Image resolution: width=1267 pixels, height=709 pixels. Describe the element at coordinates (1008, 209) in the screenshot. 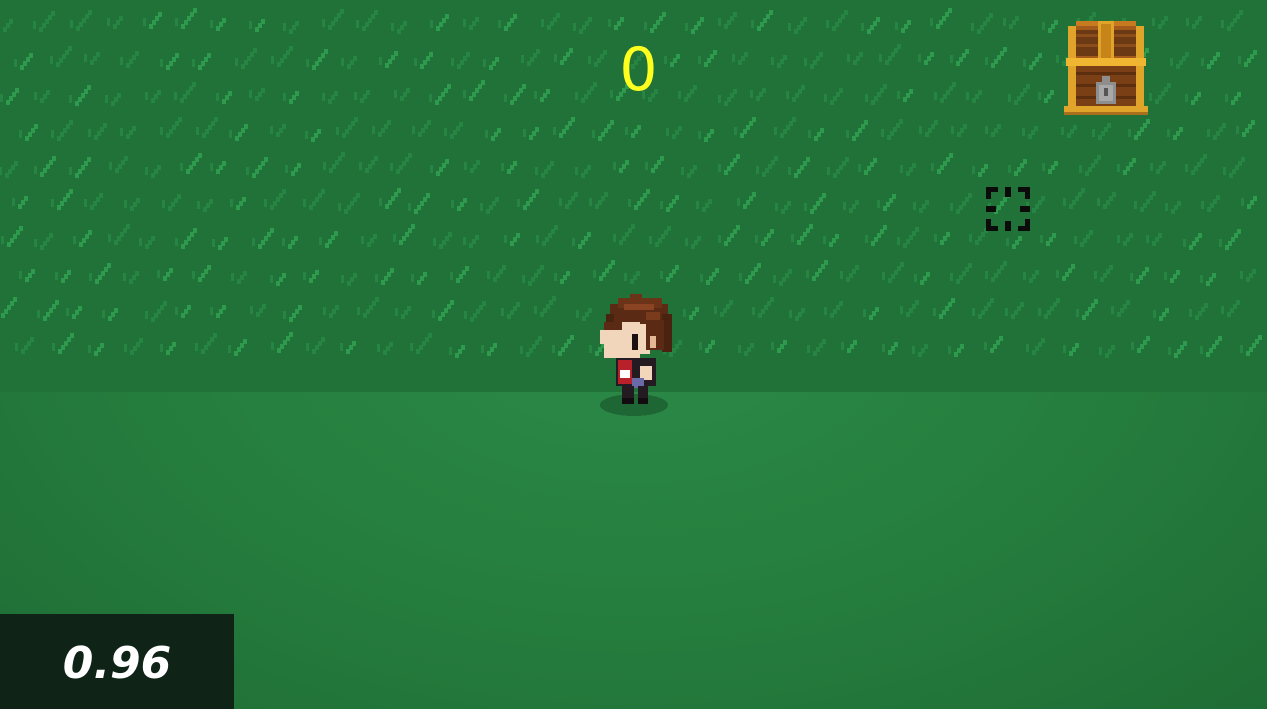

I see `target-reticle-icon` at that location.